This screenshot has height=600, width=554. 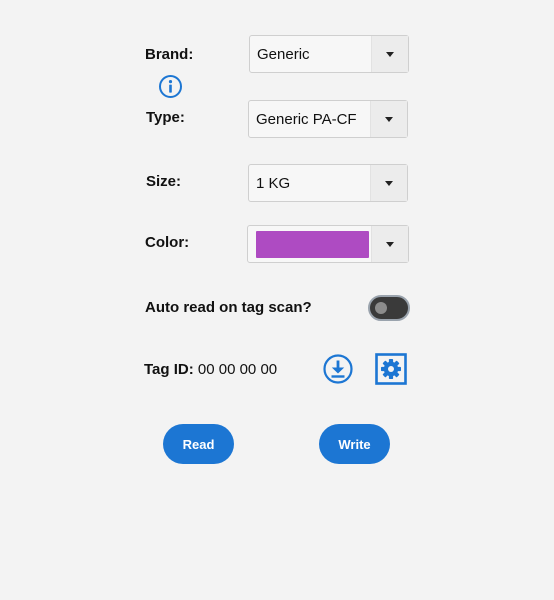 I want to click on size-select-value: 1 KG, so click(x=273, y=183).